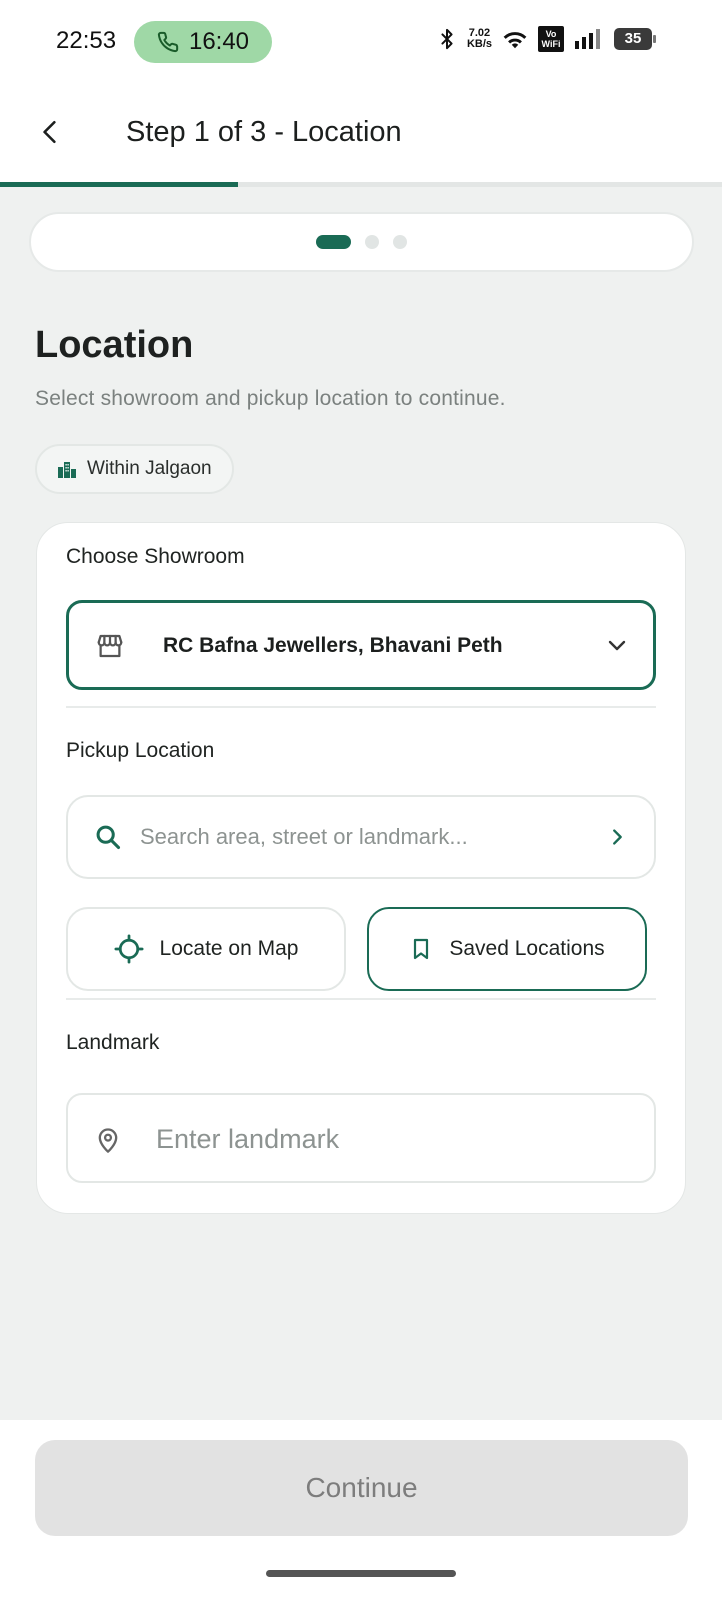  What do you see at coordinates (551, 34) in the screenshot?
I see `vowifi-label-1: Vo` at bounding box center [551, 34].